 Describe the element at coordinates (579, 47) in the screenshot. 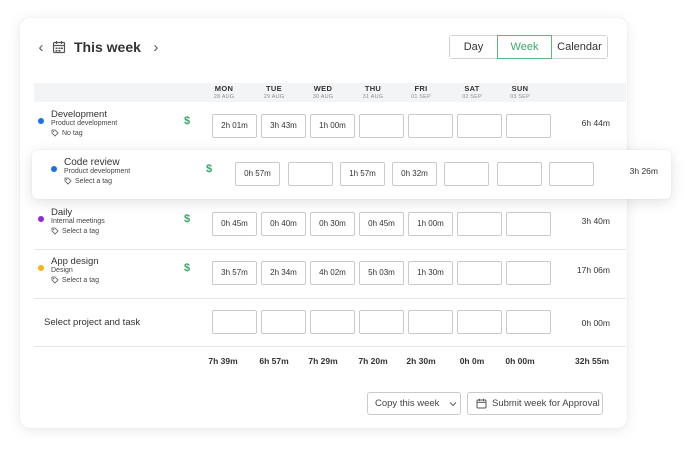

I see `view-calendar-button: Calendar` at that location.